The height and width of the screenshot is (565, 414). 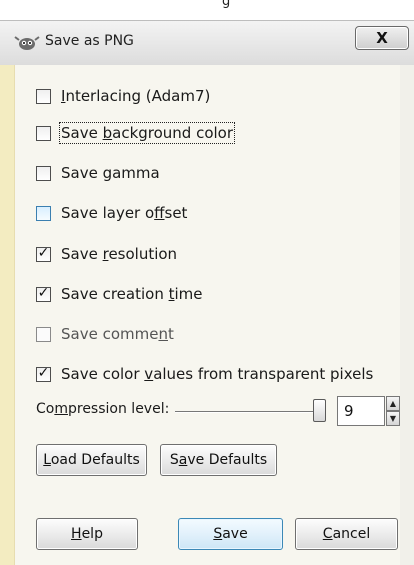 I want to click on save-layer-offset-option: Save layer offset, so click(x=111, y=213).